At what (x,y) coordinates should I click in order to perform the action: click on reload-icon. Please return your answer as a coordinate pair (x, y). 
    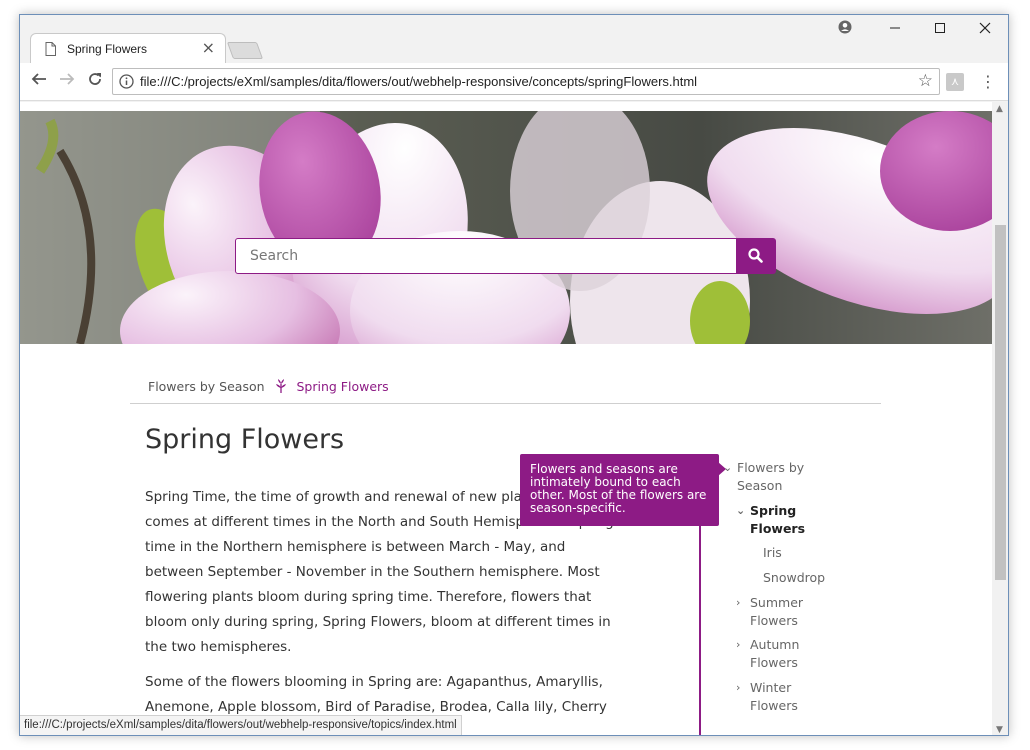
    Looking at the image, I should click on (95, 82).